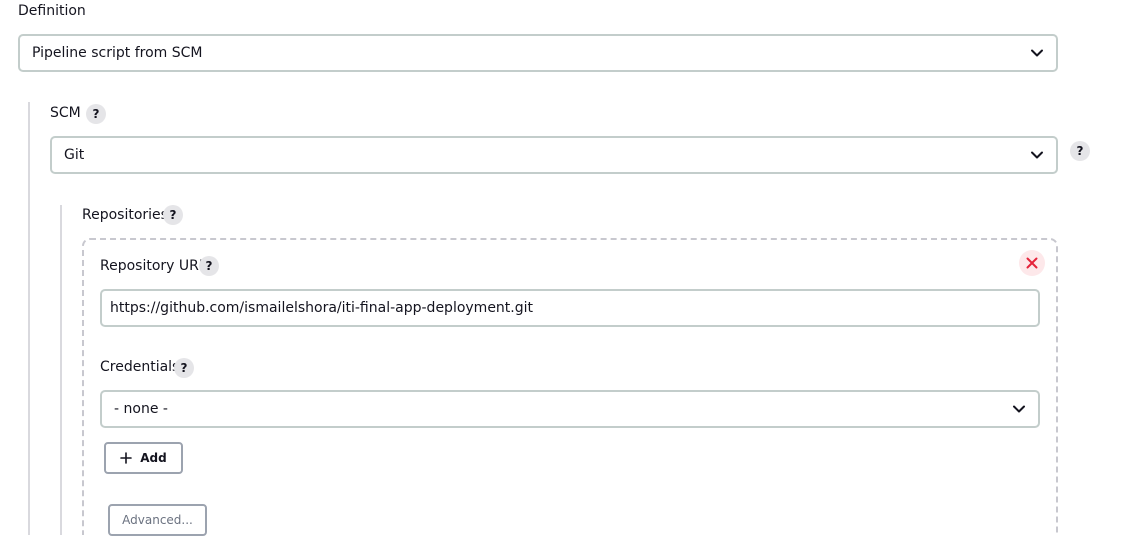  What do you see at coordinates (52, 11) in the screenshot?
I see `definition-label: Definition` at bounding box center [52, 11].